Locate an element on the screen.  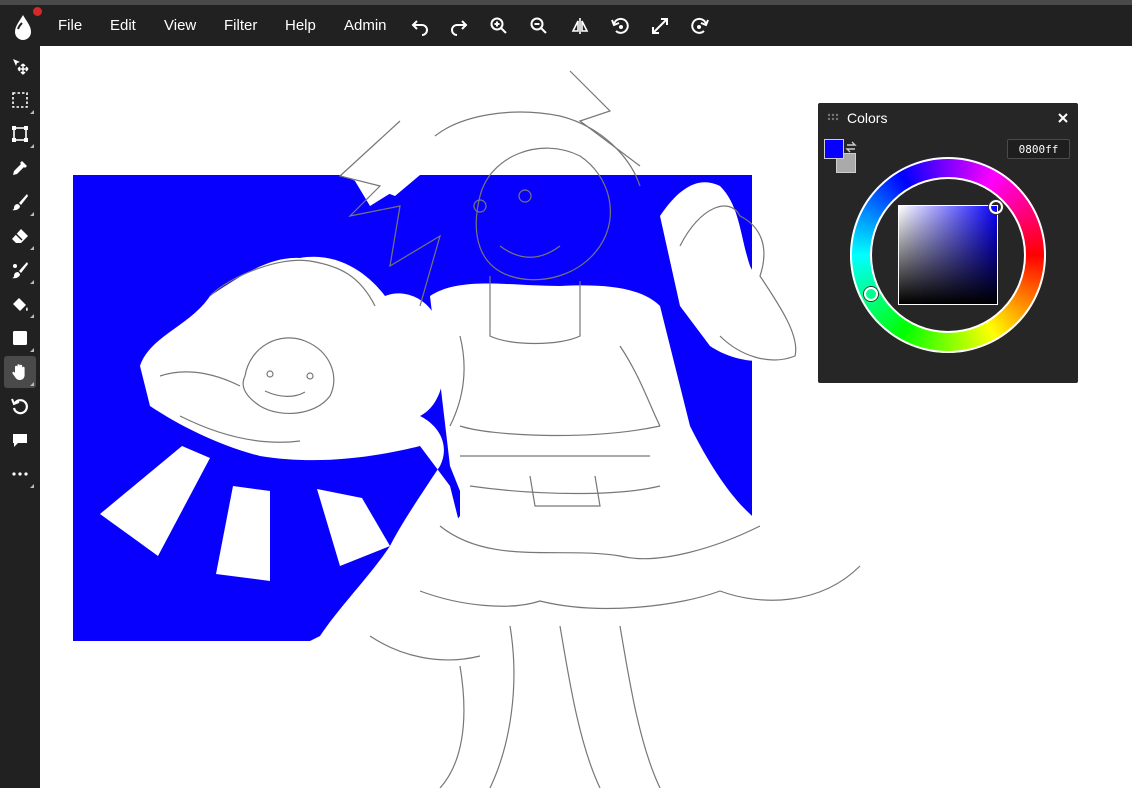
zoom-in-button is located at coordinates (499, 26).